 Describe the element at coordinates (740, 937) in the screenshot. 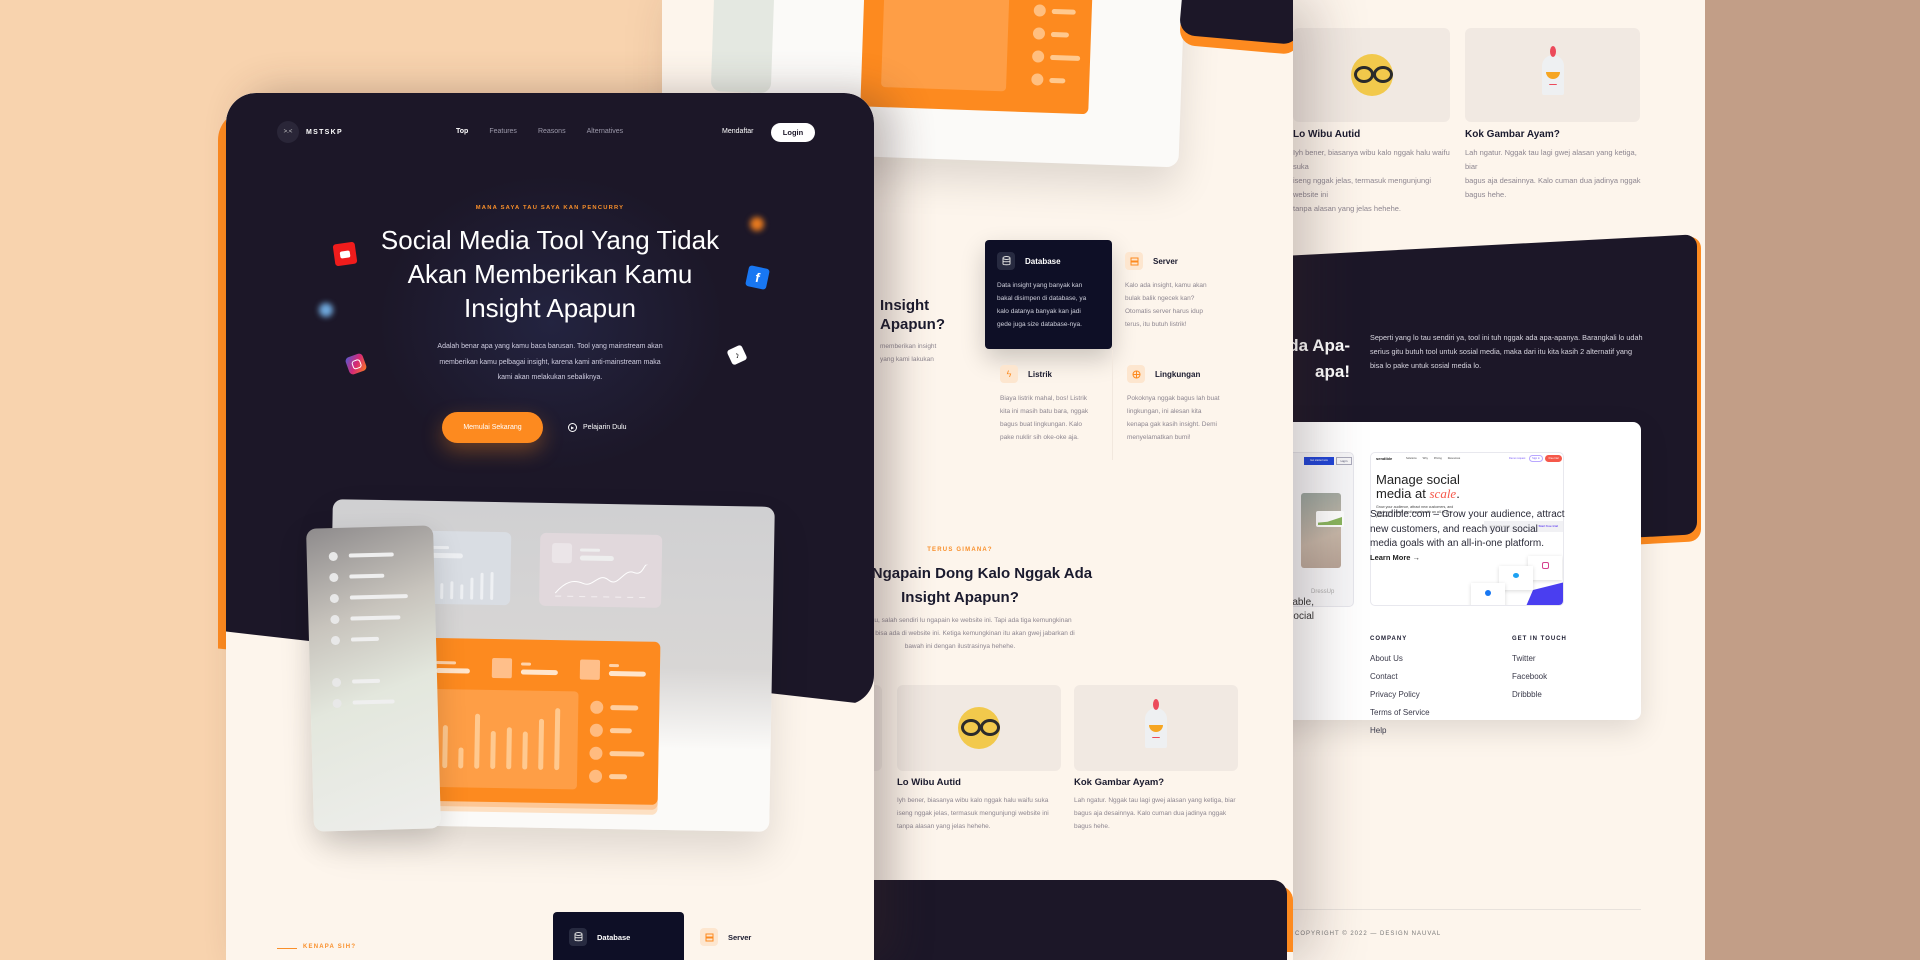

I see `feature-title: Server` at that location.